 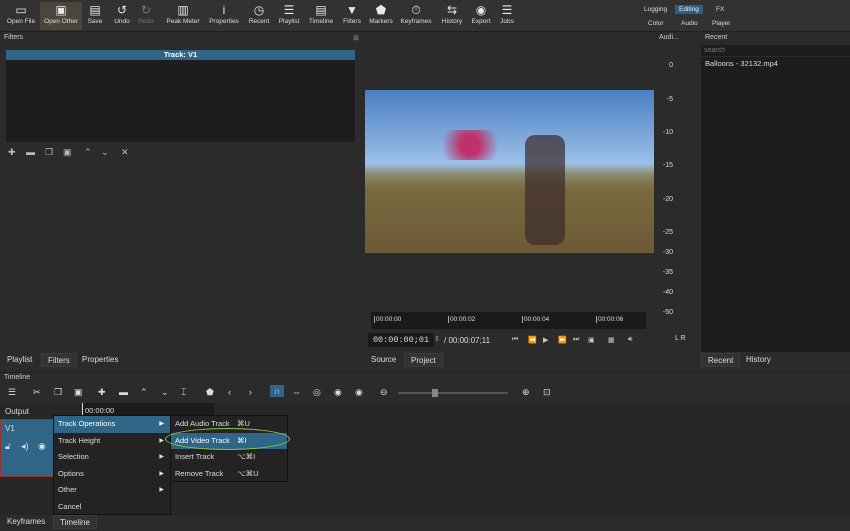 What do you see at coordinates (250, 392) in the screenshot?
I see `next-icon: ›` at bounding box center [250, 392].